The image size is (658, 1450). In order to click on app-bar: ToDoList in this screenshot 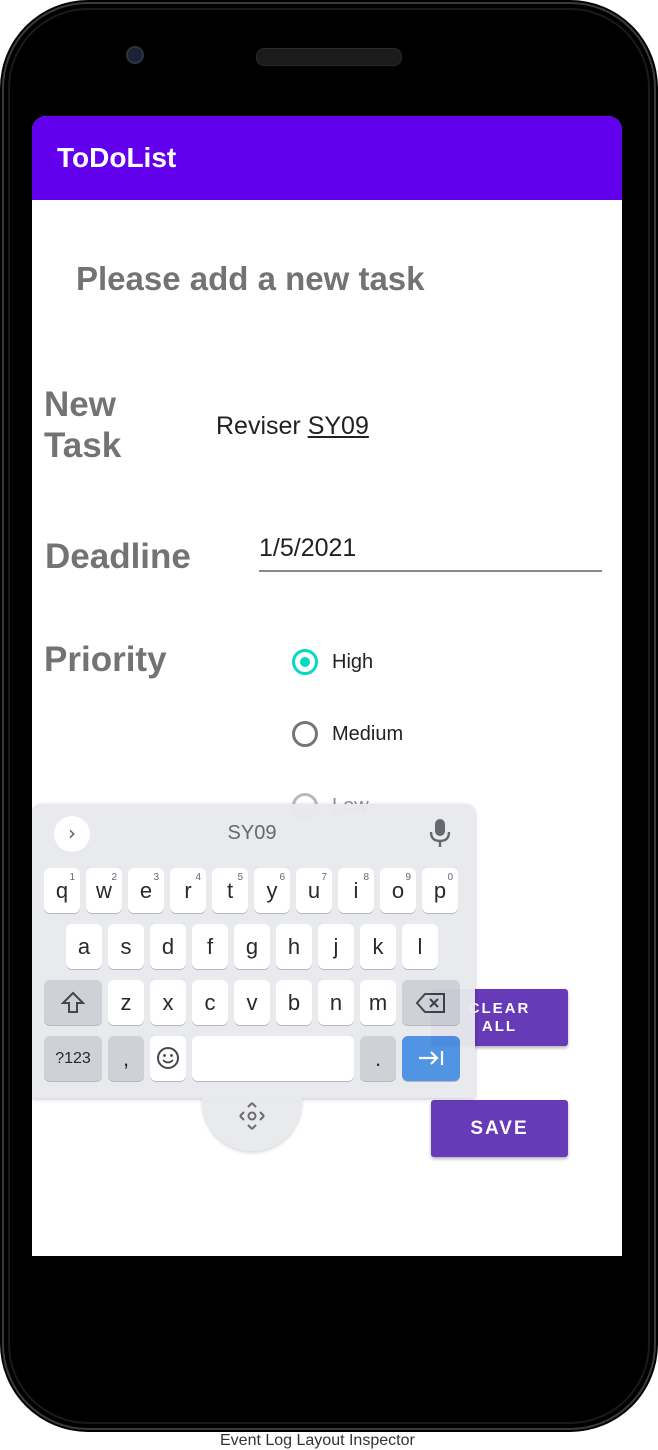, I will do `click(327, 158)`.